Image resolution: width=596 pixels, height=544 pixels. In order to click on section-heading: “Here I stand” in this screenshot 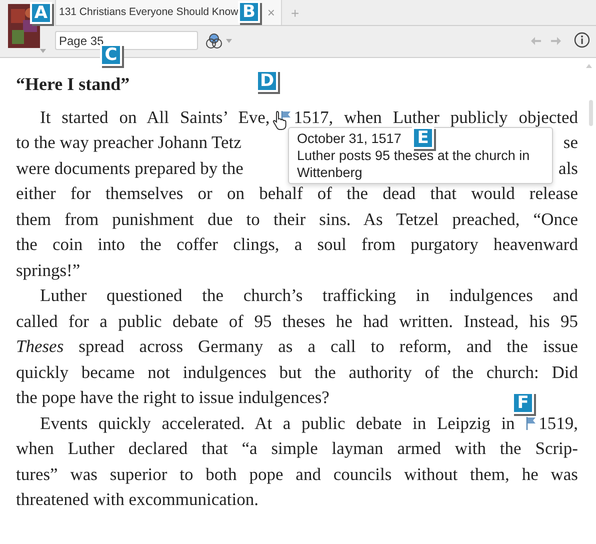, I will do `click(73, 84)`.